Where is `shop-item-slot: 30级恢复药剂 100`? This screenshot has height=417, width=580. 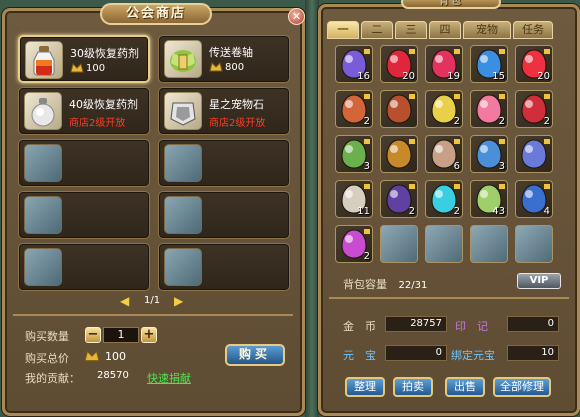
shop-item-slot: 30级恢复药剂 100 is located at coordinates (84, 59).